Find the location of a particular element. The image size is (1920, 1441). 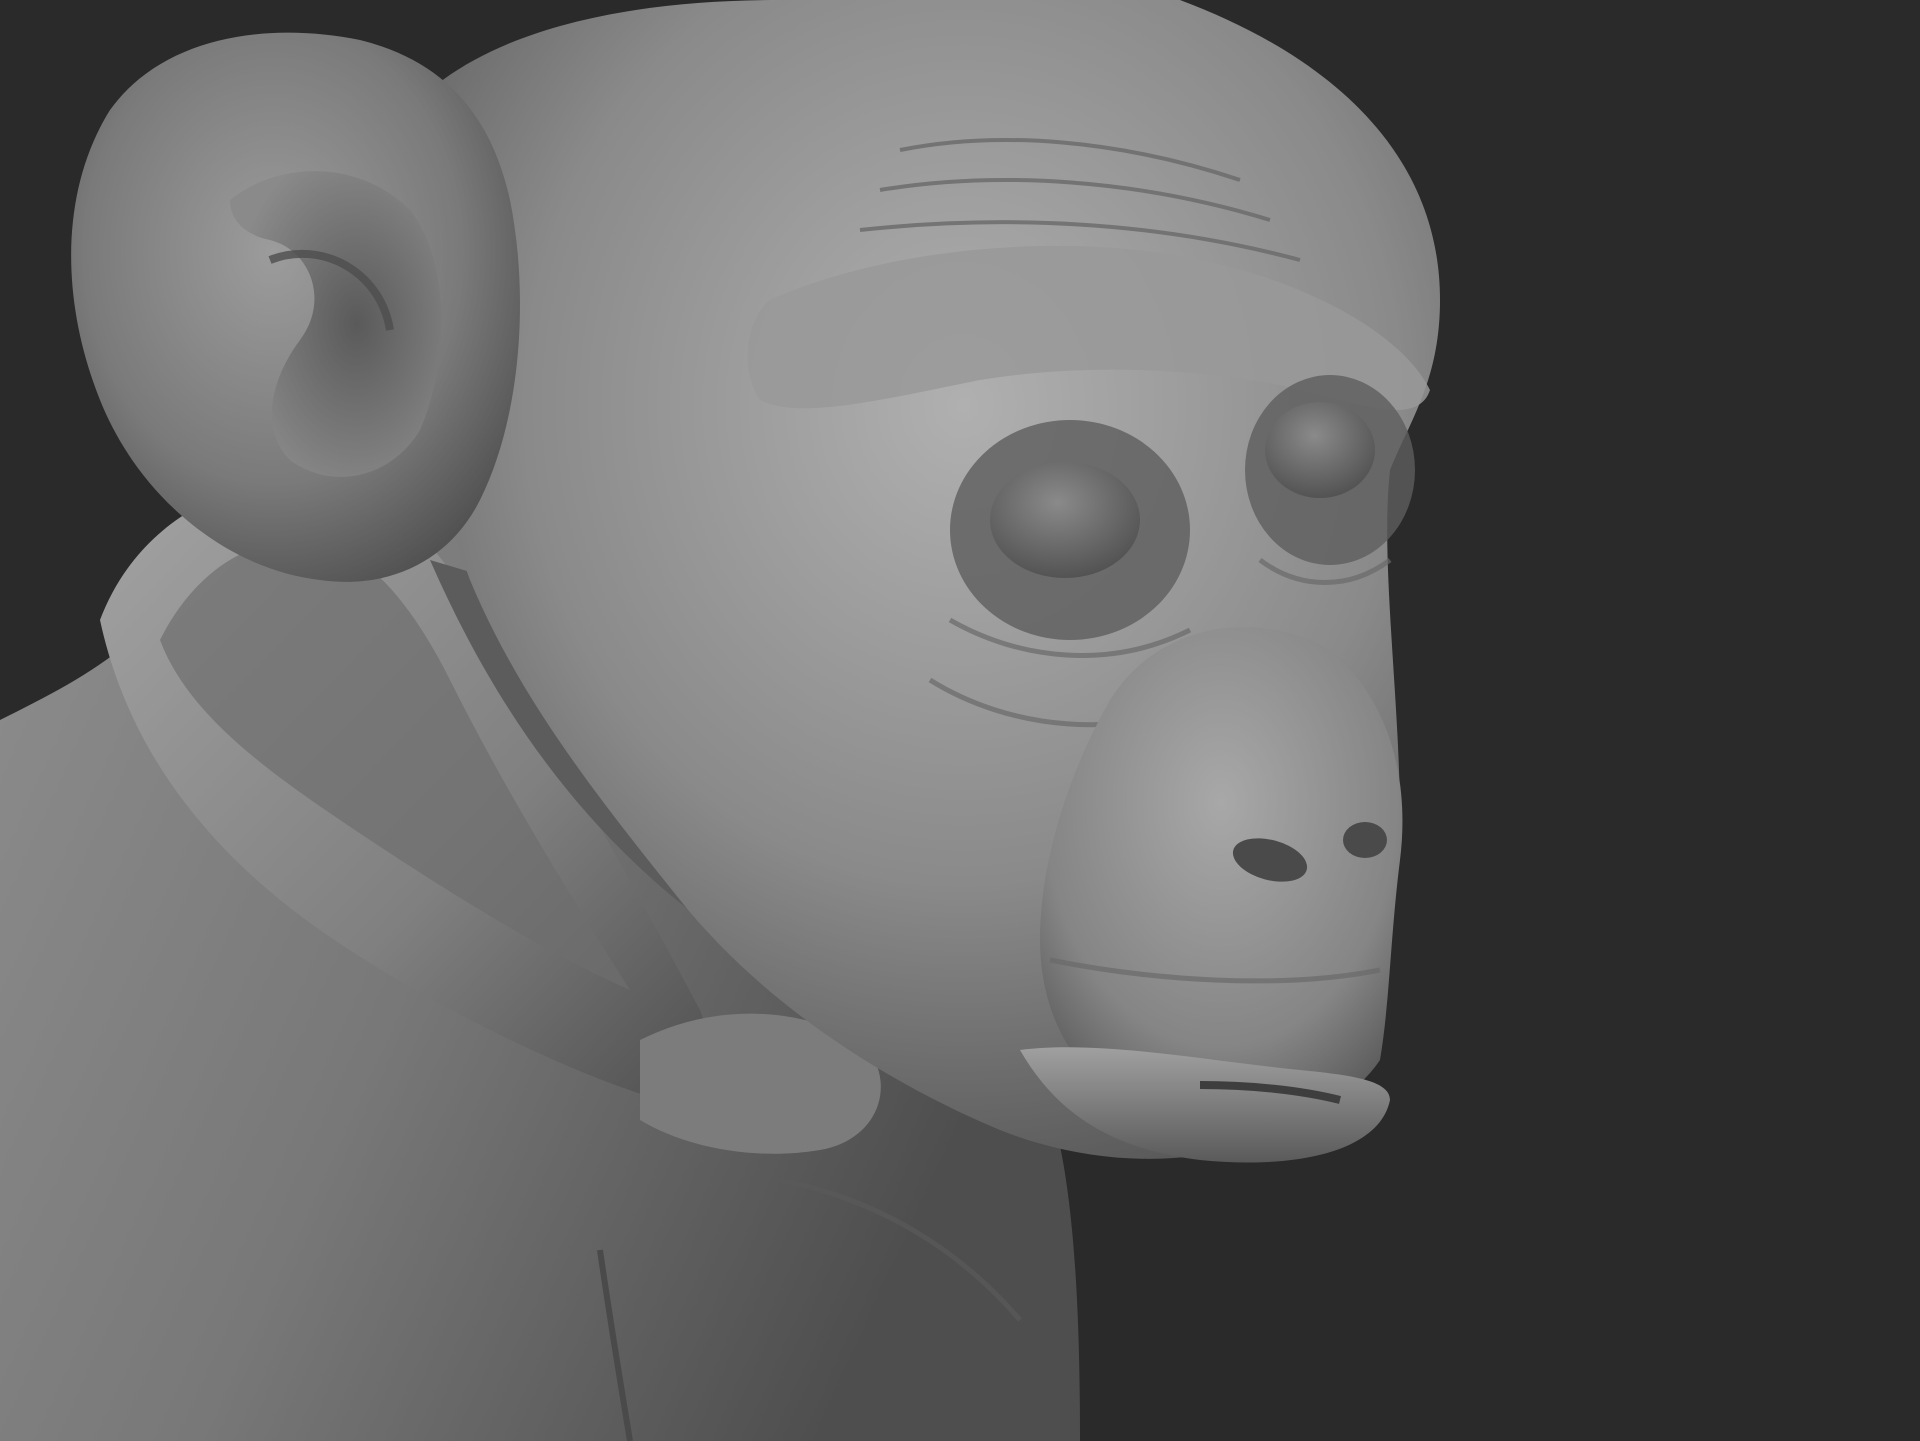

left-eye is located at coordinates (1065, 520).